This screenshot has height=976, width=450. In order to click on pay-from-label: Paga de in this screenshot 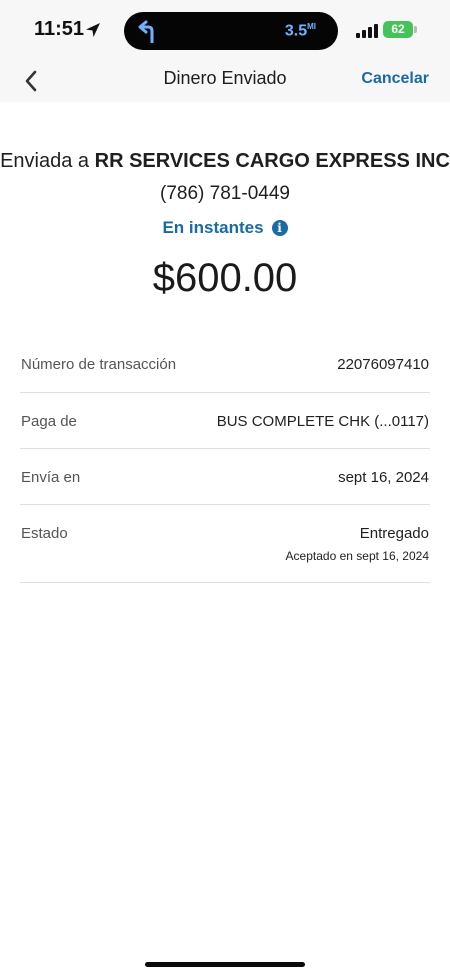, I will do `click(49, 421)`.